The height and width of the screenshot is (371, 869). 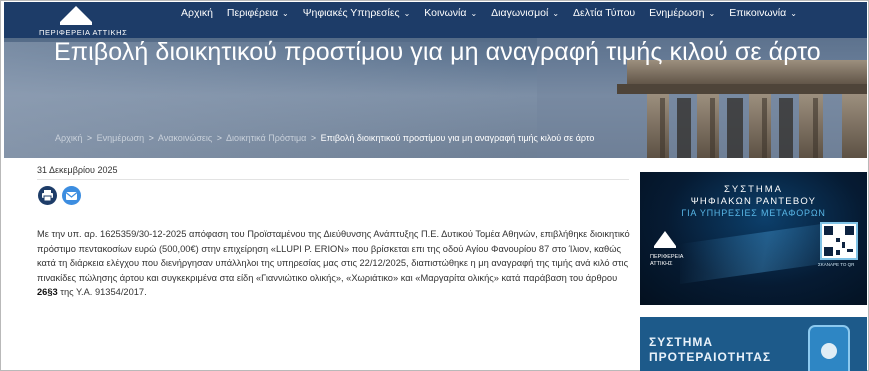 What do you see at coordinates (185, 138) in the screenshot?
I see `breadcrumb-announcements: Ανακοινώσεις` at bounding box center [185, 138].